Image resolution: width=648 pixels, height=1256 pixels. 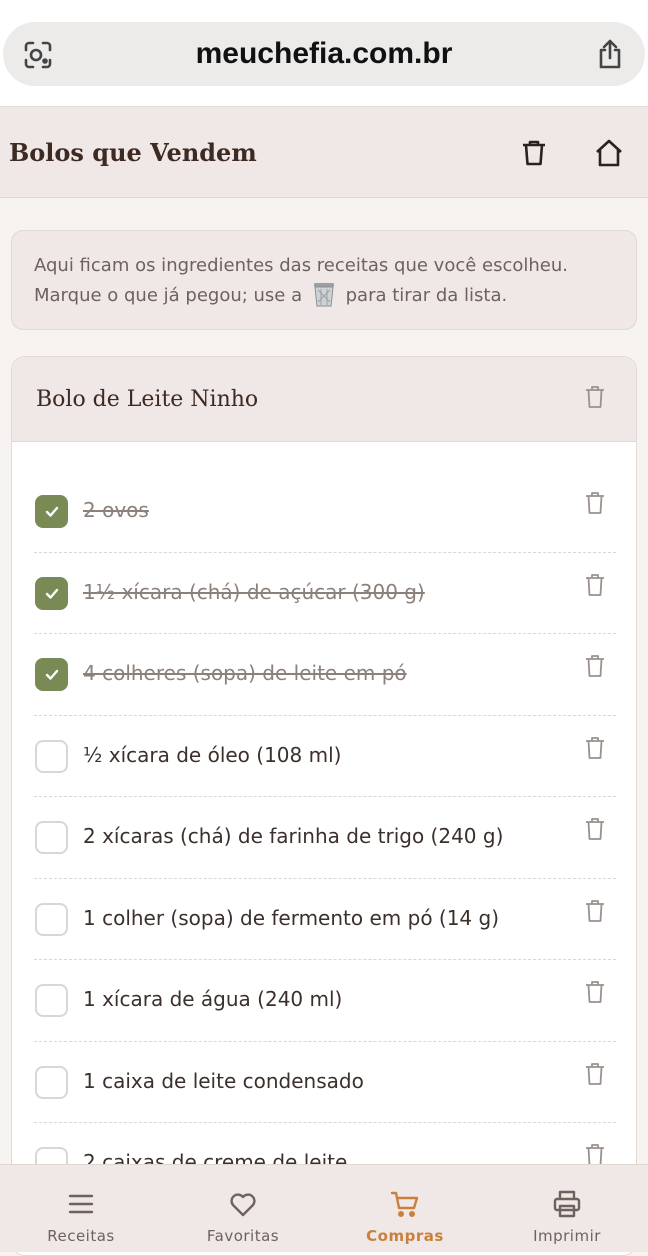 What do you see at coordinates (324, 152) in the screenshot?
I see `app-header: Bolos que Vendem` at bounding box center [324, 152].